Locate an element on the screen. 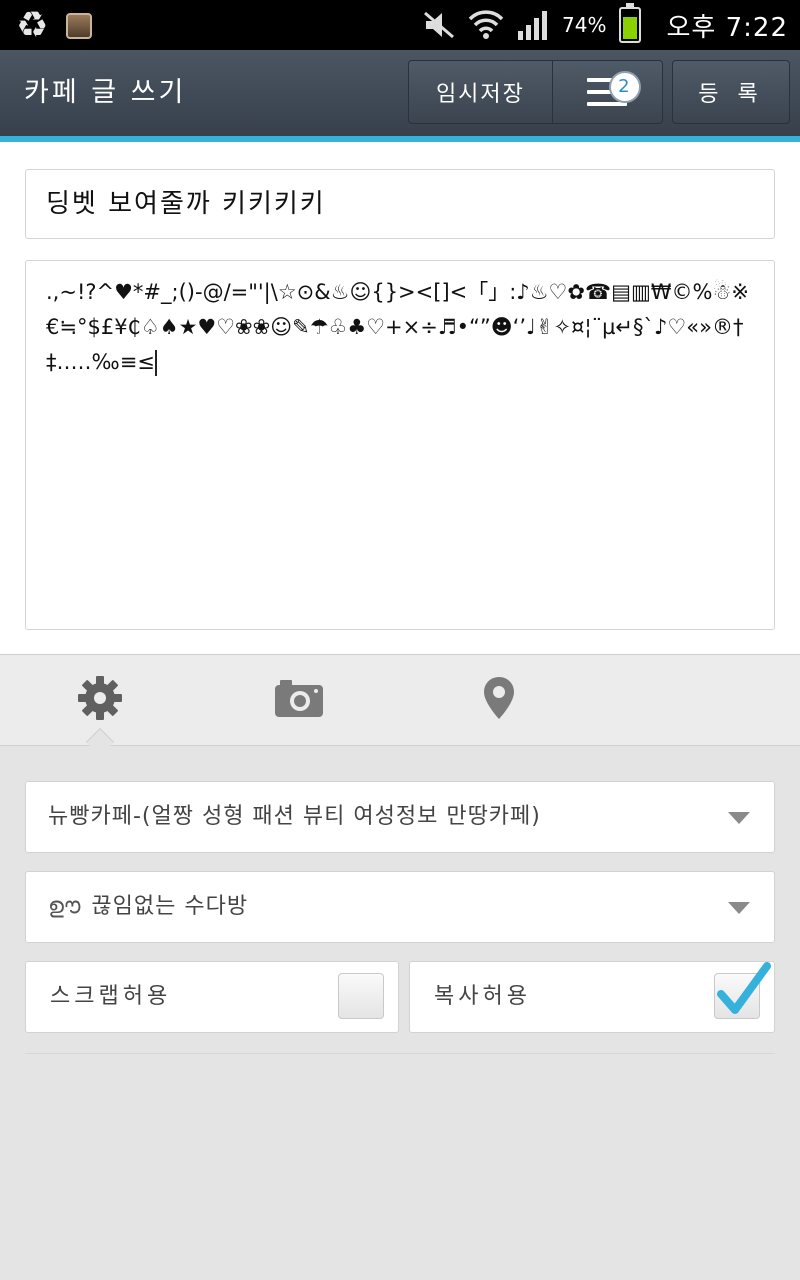  page-title: 카페 글 쓰기 is located at coordinates (105, 92).